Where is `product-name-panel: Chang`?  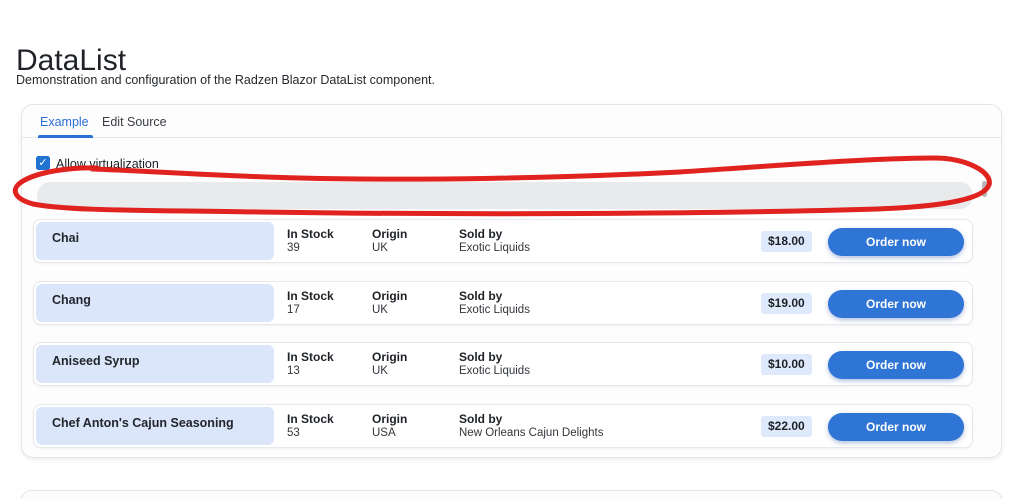
product-name-panel: Chang is located at coordinates (155, 302).